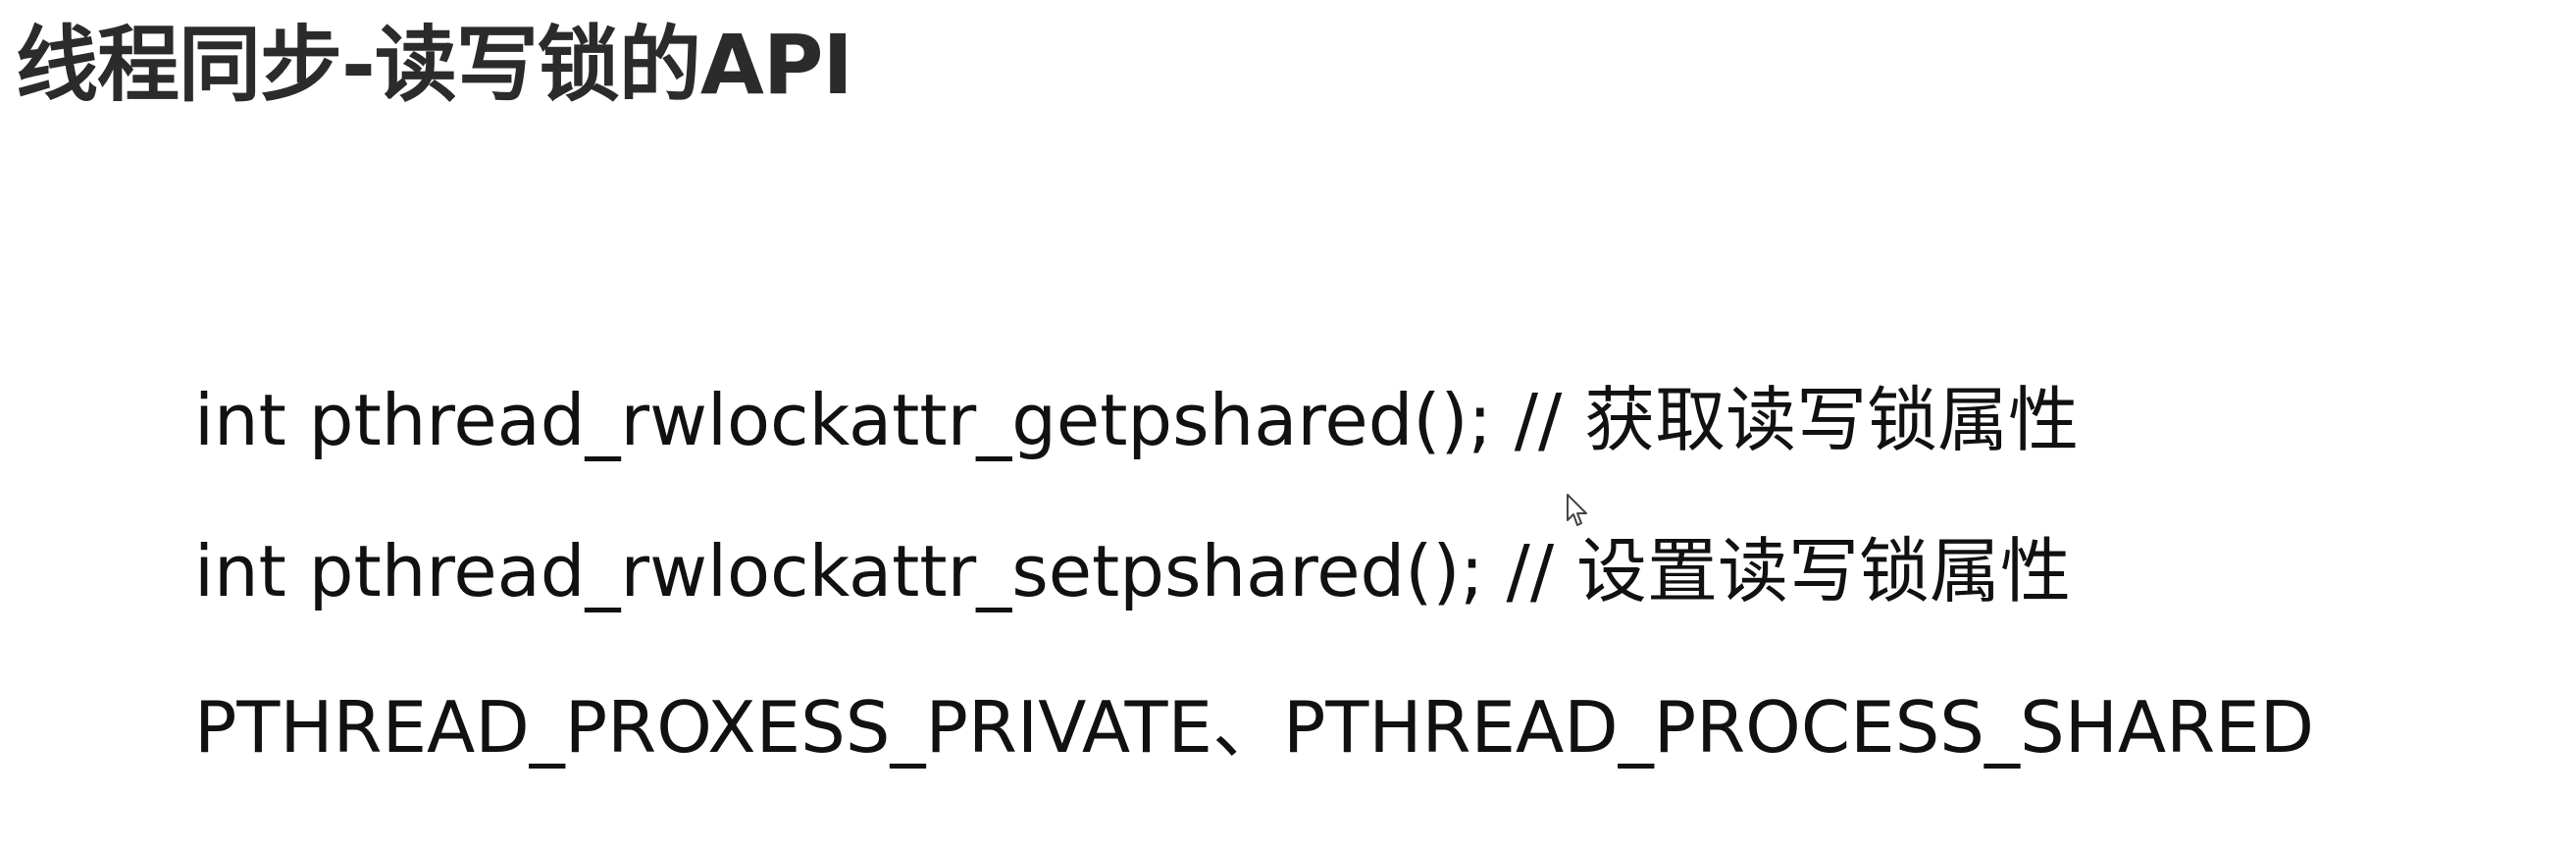  Describe the element at coordinates (843, 420) in the screenshot. I see `code-text: int pthread_rwlockattr_getpshared();` at that location.